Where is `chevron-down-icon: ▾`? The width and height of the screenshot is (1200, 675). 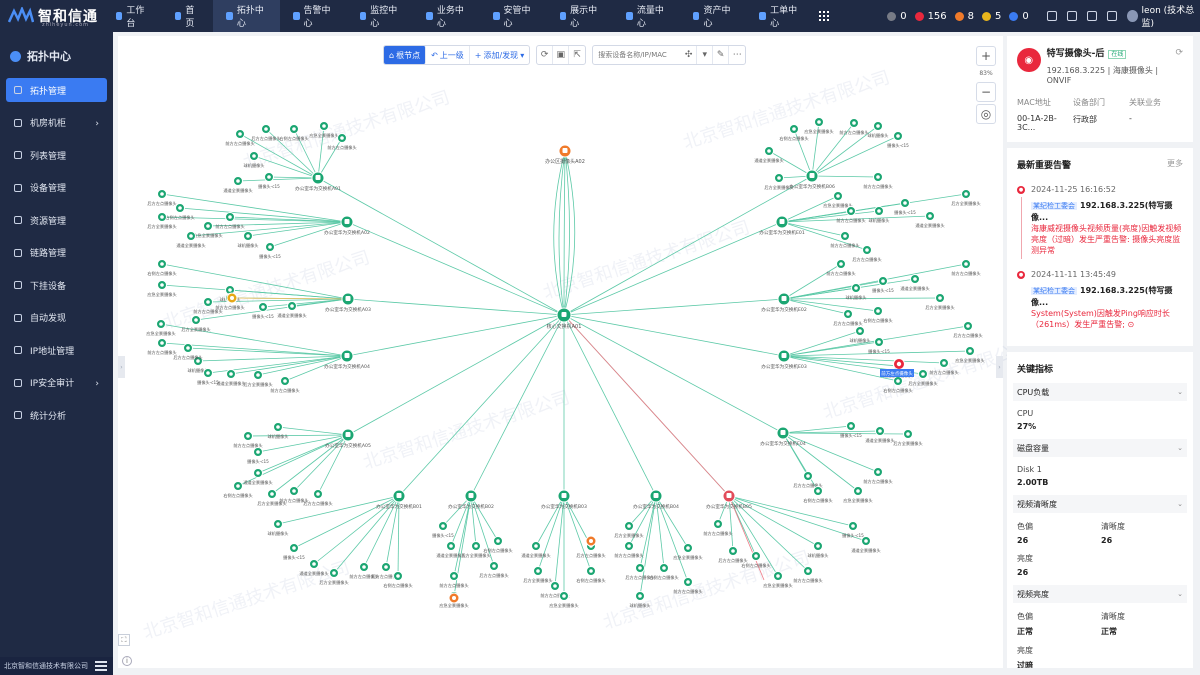
chevron-down-icon: ▾ is located at coordinates (705, 55).